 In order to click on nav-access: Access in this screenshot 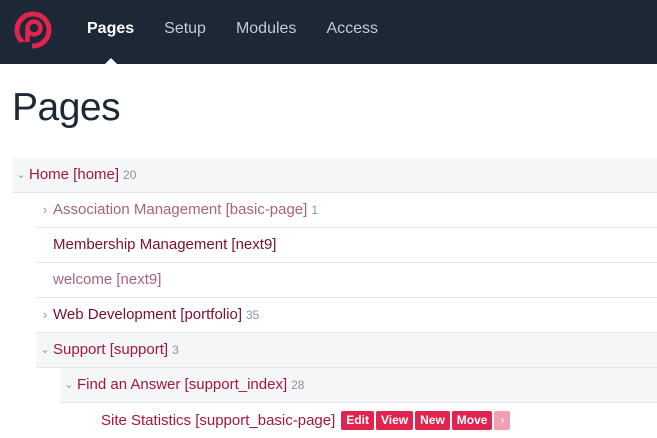, I will do `click(352, 32)`.